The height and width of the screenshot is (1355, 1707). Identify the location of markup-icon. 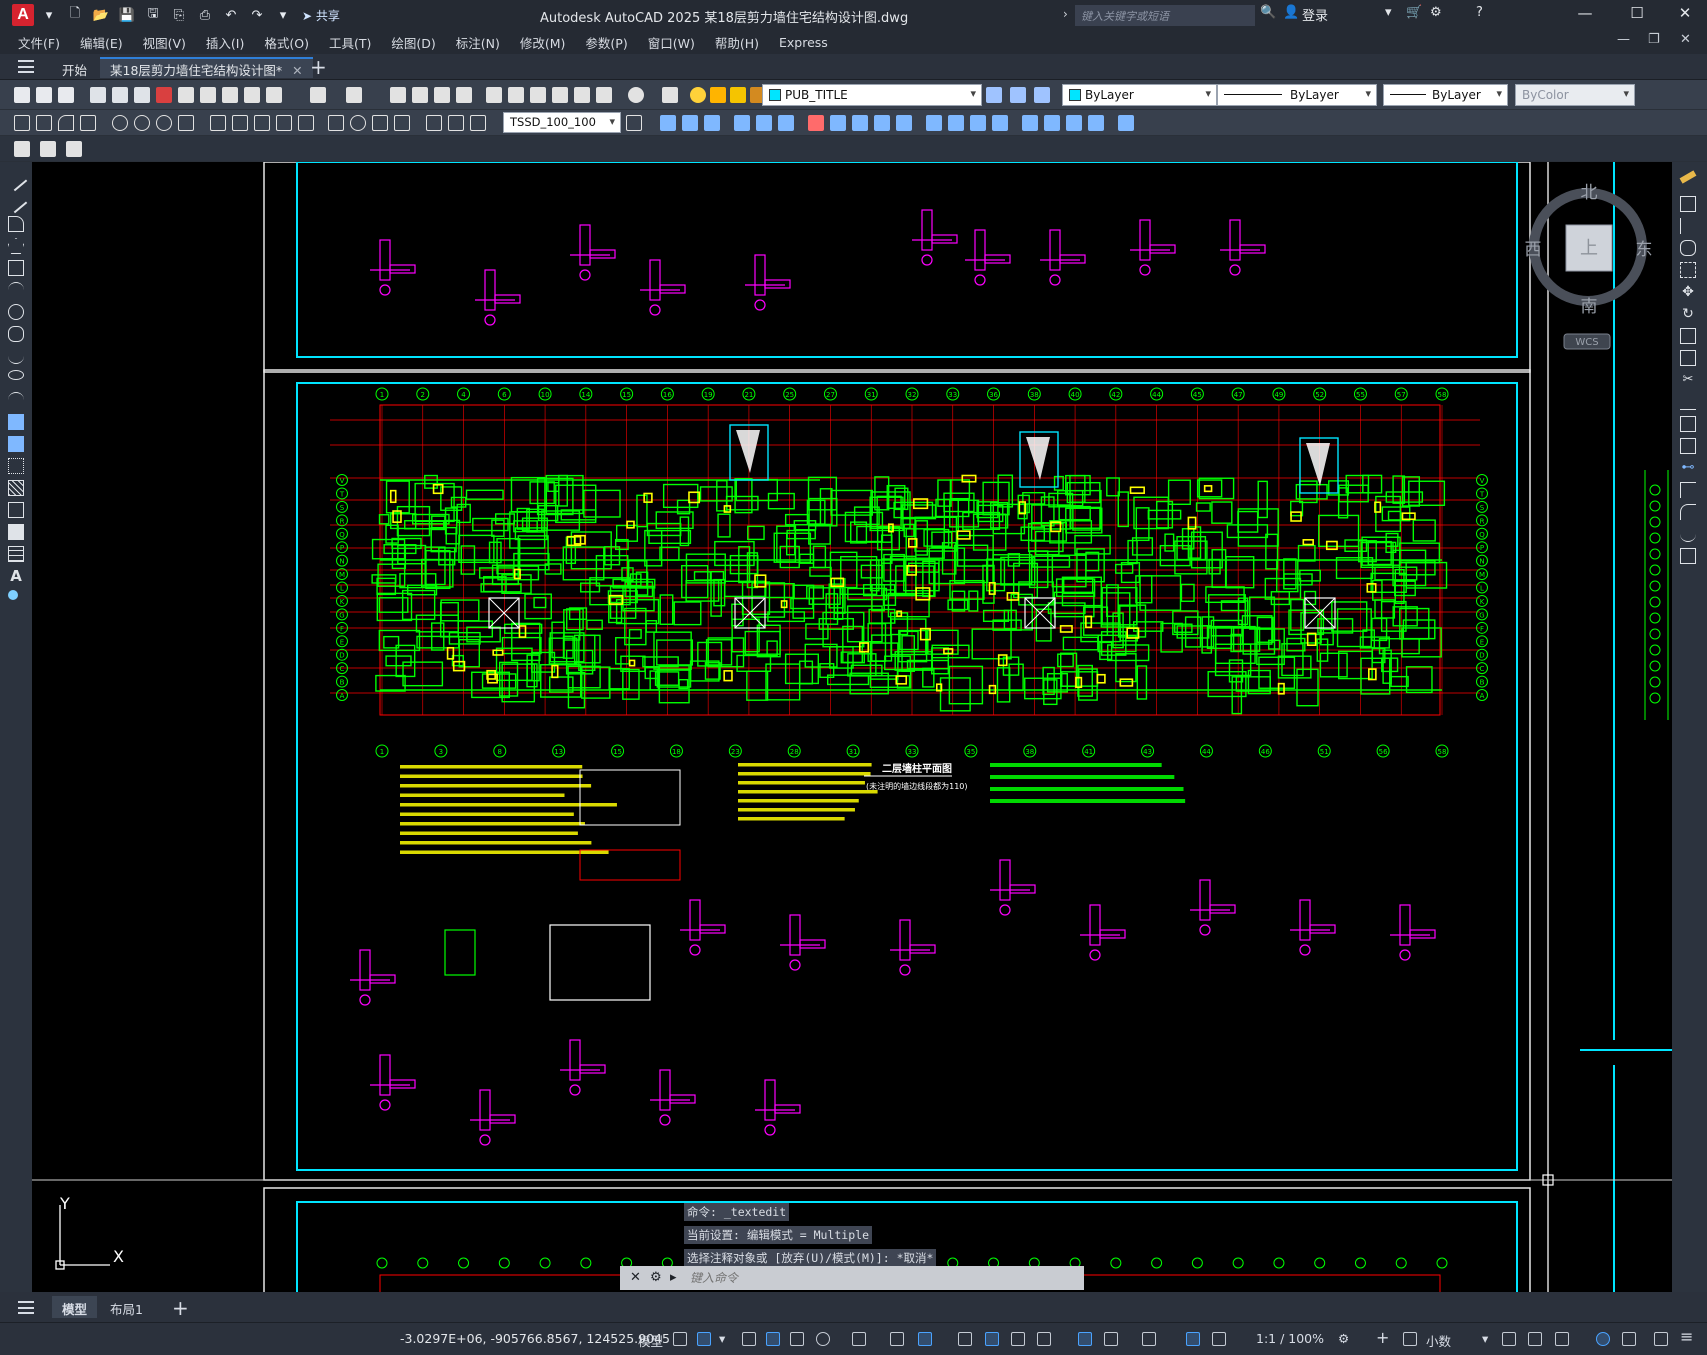
(582, 95).